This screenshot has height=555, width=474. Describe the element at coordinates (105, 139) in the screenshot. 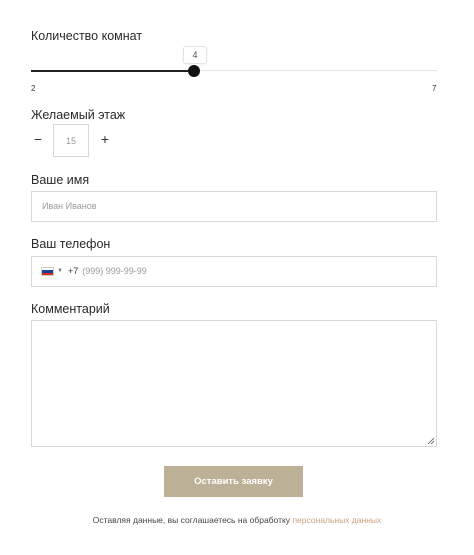

I see `increment-button: +` at that location.